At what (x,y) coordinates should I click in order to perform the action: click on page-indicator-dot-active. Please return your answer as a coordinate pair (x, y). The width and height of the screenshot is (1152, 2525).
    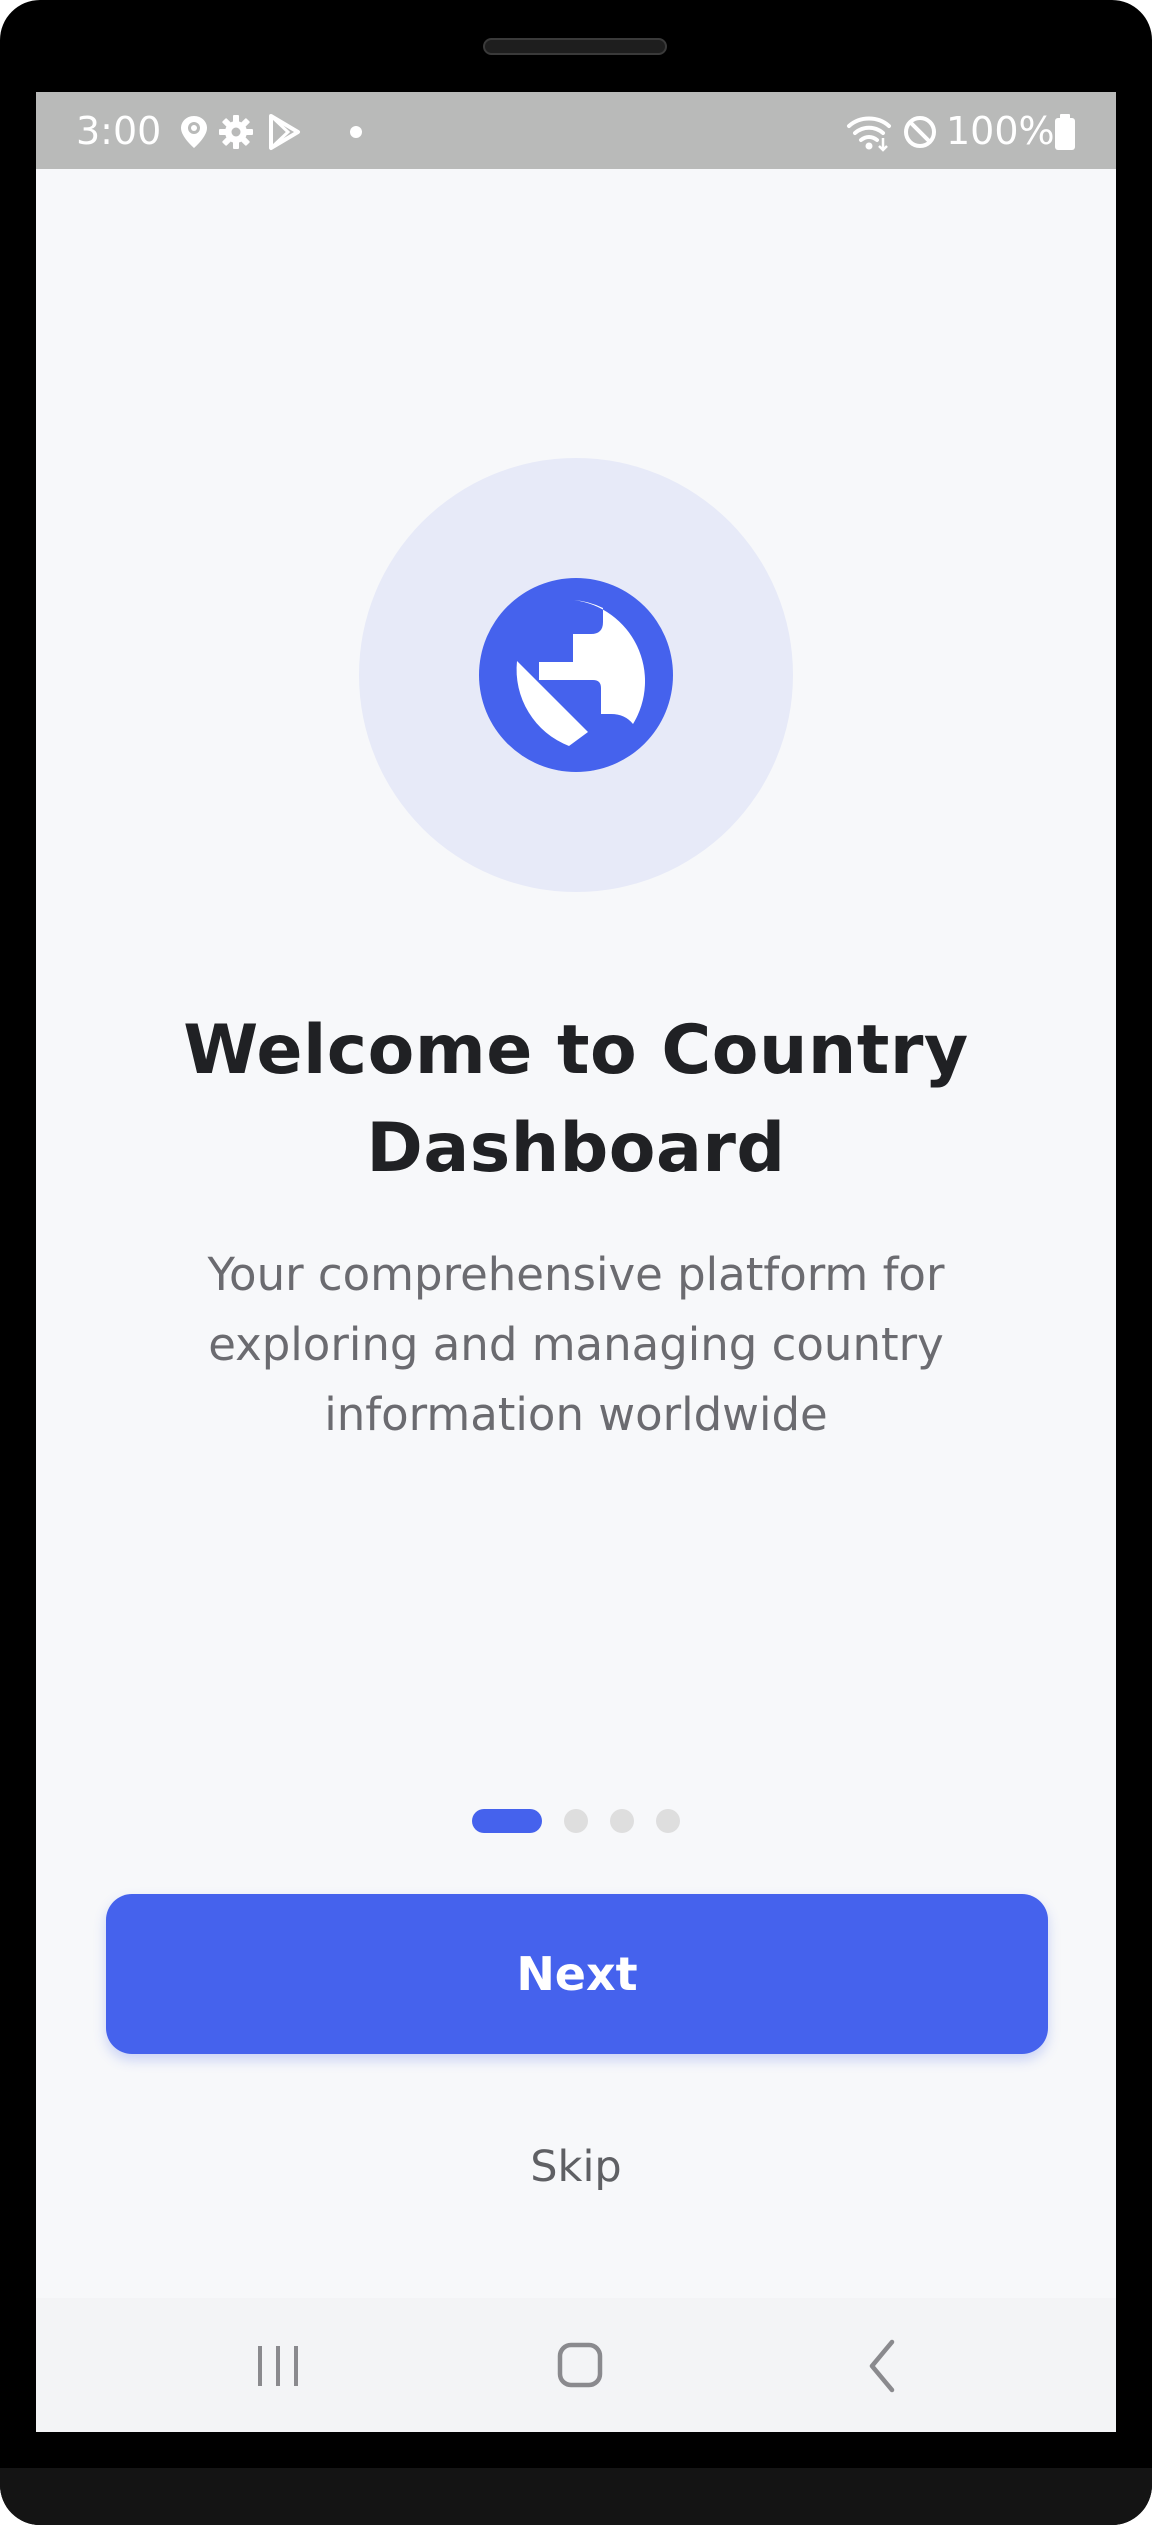
    Looking at the image, I should click on (507, 1821).